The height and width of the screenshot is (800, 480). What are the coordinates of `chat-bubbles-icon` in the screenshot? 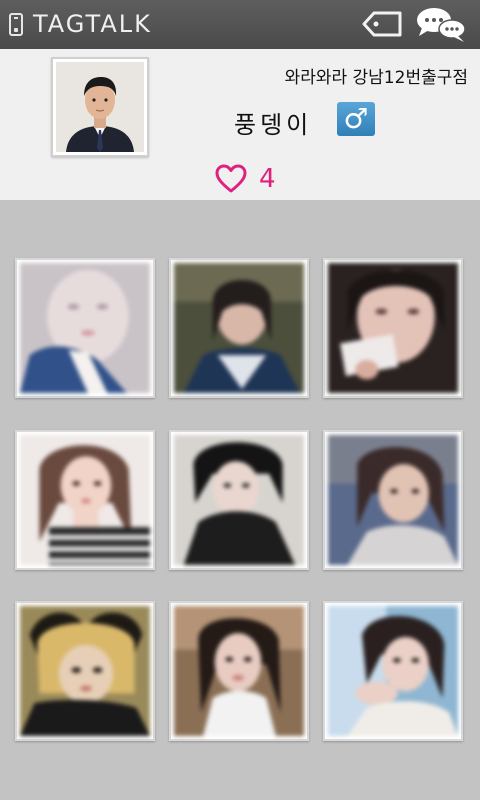 It's located at (441, 25).